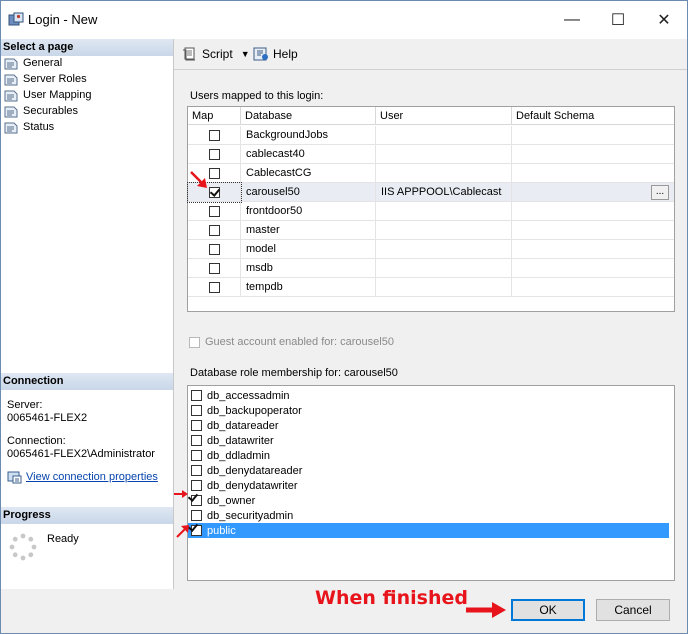 The height and width of the screenshot is (634, 688). Describe the element at coordinates (63, 539) in the screenshot. I see `progress-status: Ready` at that location.